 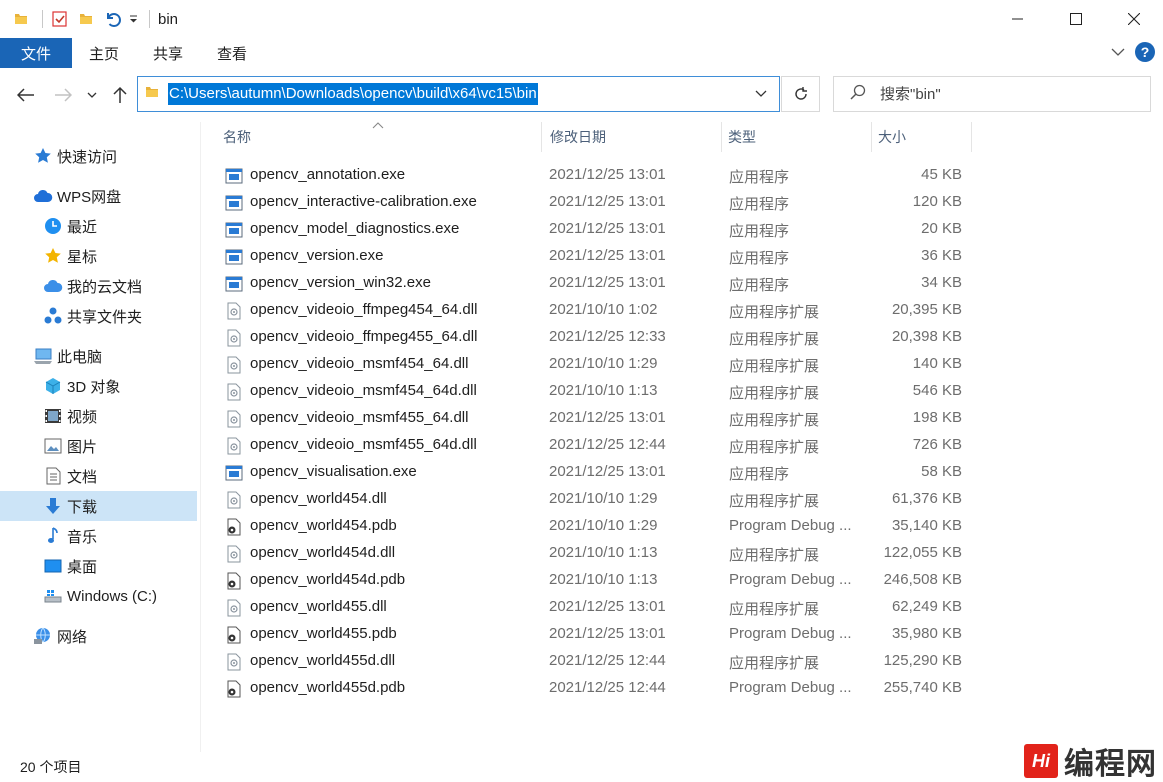 What do you see at coordinates (98, 196) in the screenshot?
I see `sidebar-item-wps-cloud: WPS网盘` at bounding box center [98, 196].